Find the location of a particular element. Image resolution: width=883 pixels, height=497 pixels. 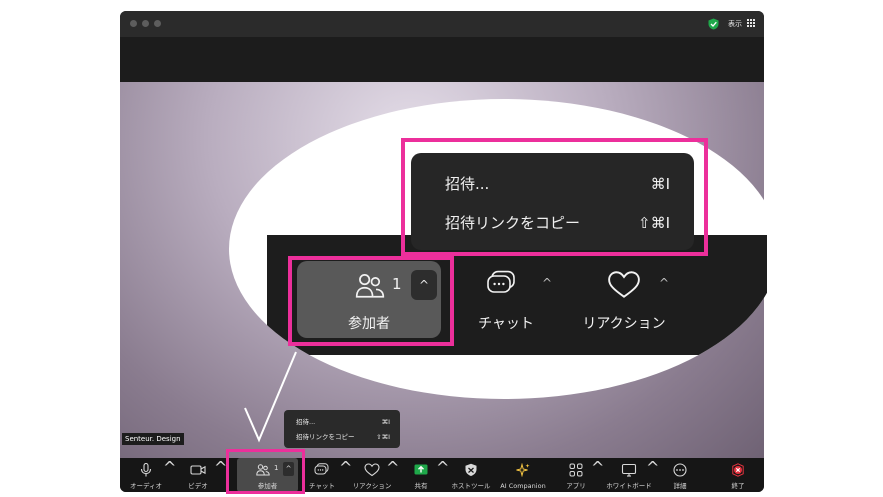

host-tools-button: ホストツール is located at coordinates (471, 475).